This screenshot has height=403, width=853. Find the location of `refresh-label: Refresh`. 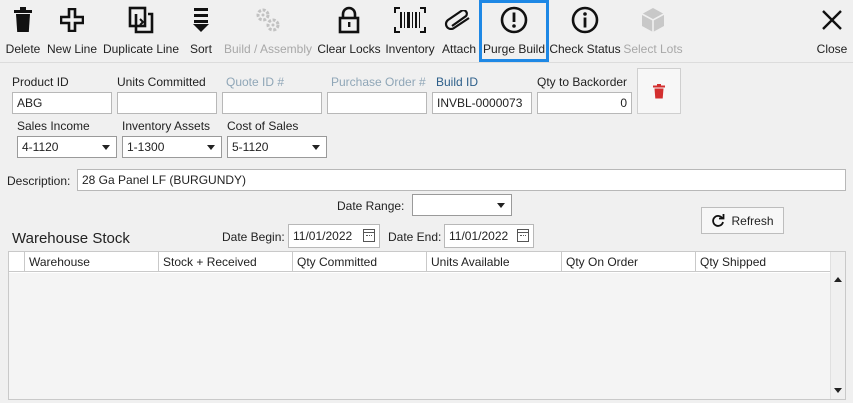

refresh-label: Refresh is located at coordinates (752, 220).